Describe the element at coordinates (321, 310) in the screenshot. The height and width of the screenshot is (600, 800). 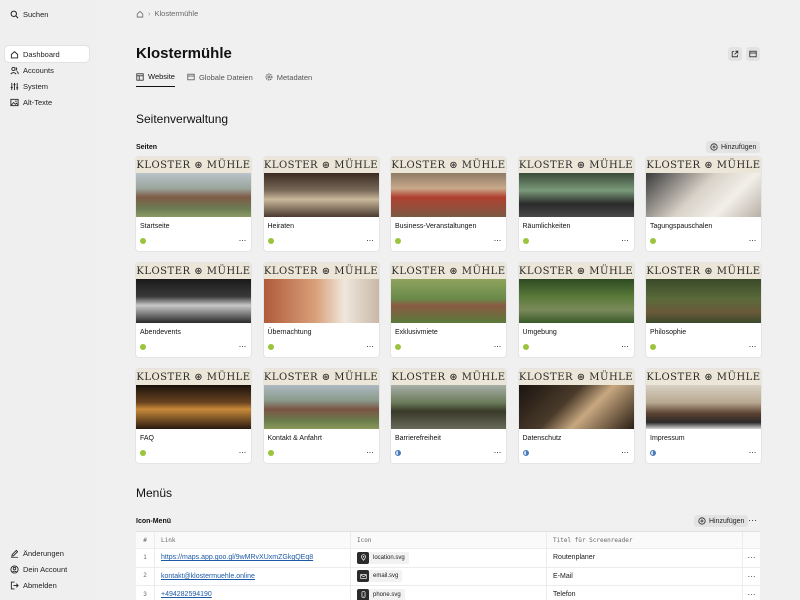
I see `page-card: KLOSTER ⊛ MÜHLE Übernachtung ···` at that location.